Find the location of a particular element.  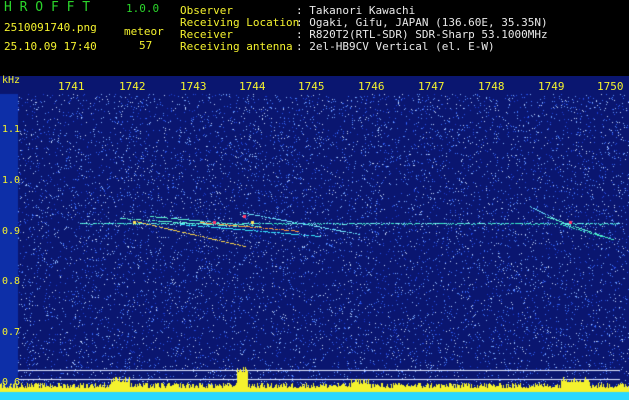

app-title: H R O F F T is located at coordinates (47, 7).